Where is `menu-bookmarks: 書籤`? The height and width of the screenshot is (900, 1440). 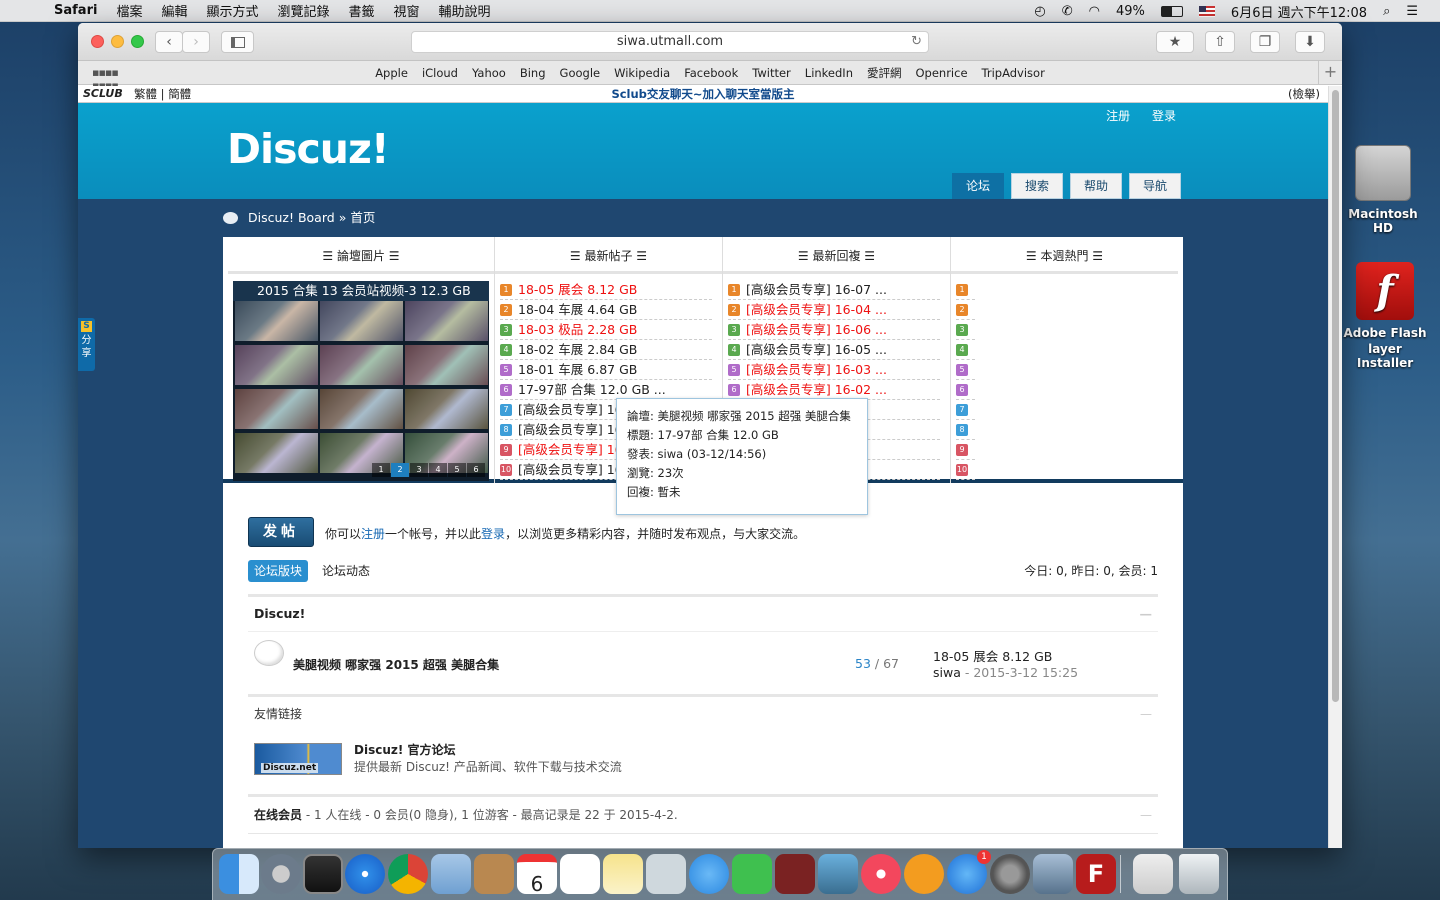 menu-bookmarks: 書籤 is located at coordinates (362, 10).